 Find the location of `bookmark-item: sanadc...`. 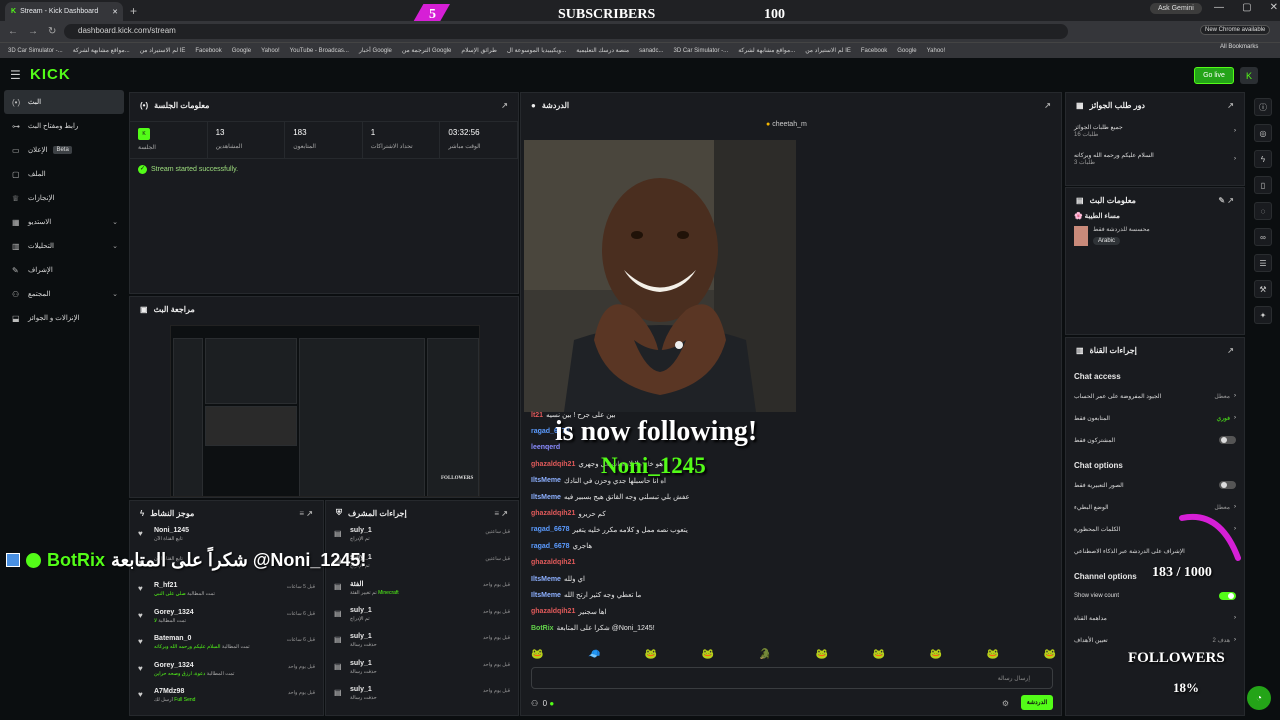

bookmark-item: sanadc... is located at coordinates (651, 51).